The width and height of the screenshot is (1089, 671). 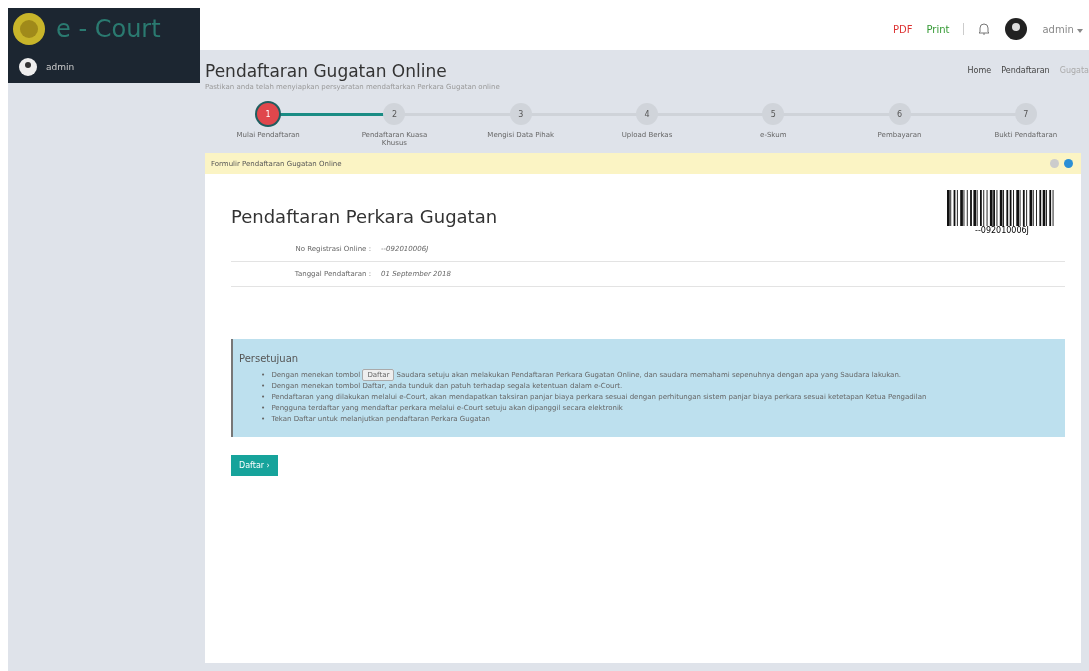 I want to click on step-number: 2, so click(x=394, y=114).